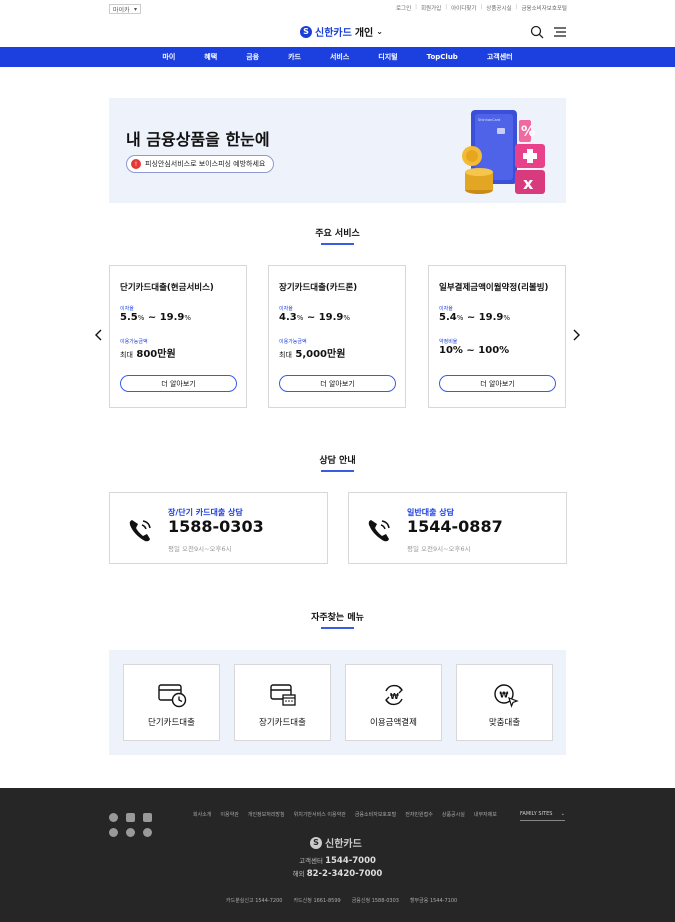  Describe the element at coordinates (171, 702) in the screenshot. I see `quick-menu-short-loan: 단기카드대출` at that location.